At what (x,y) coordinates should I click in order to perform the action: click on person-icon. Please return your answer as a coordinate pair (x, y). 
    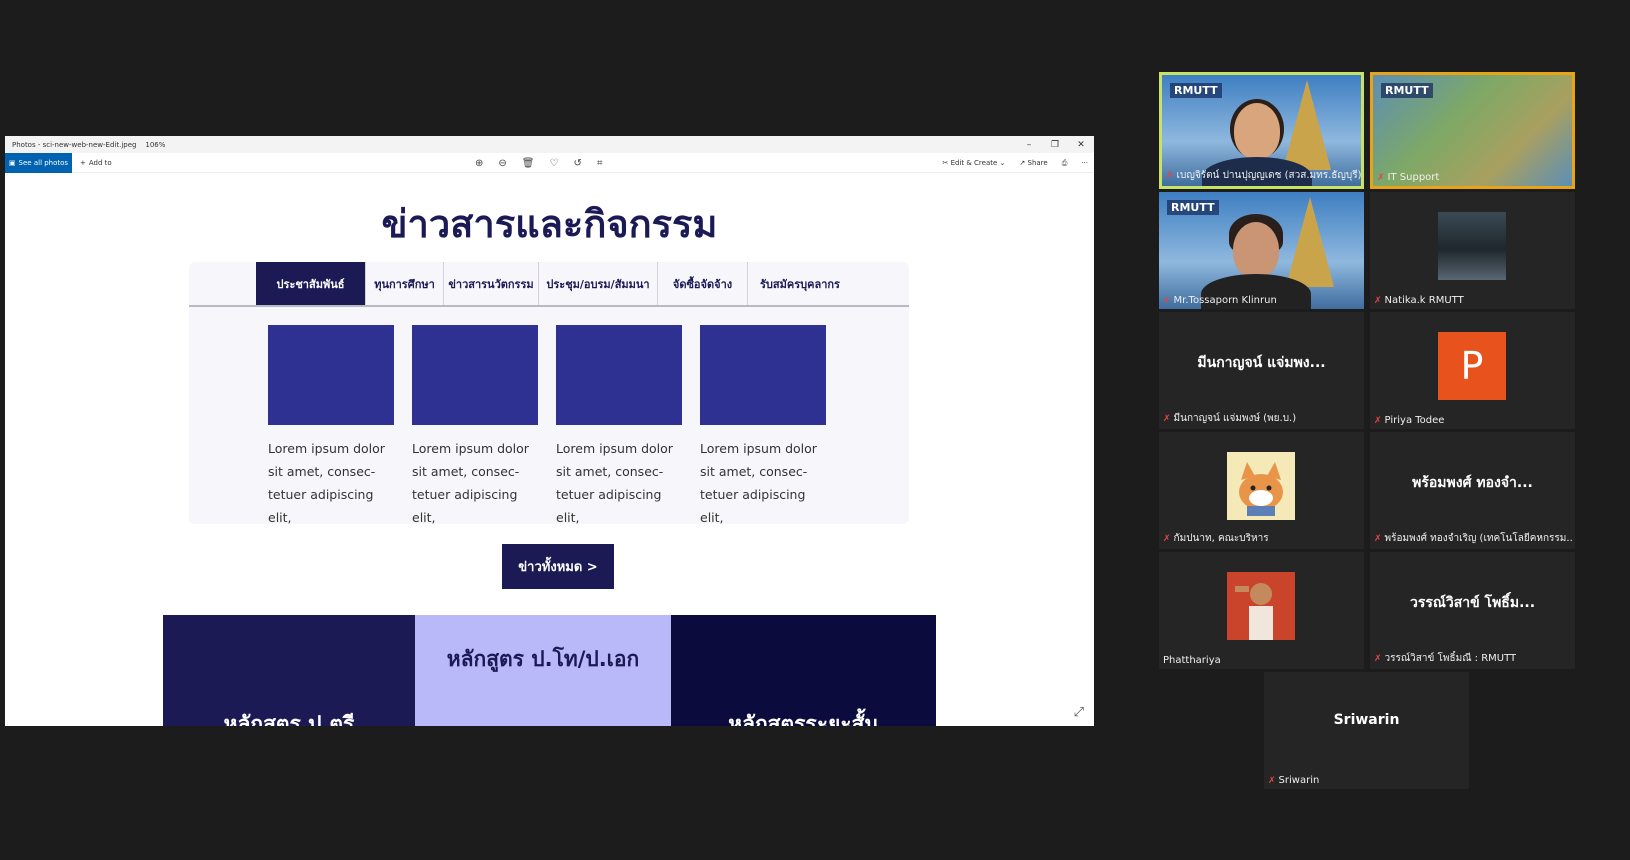
    Looking at the image, I should click on (1254, 611).